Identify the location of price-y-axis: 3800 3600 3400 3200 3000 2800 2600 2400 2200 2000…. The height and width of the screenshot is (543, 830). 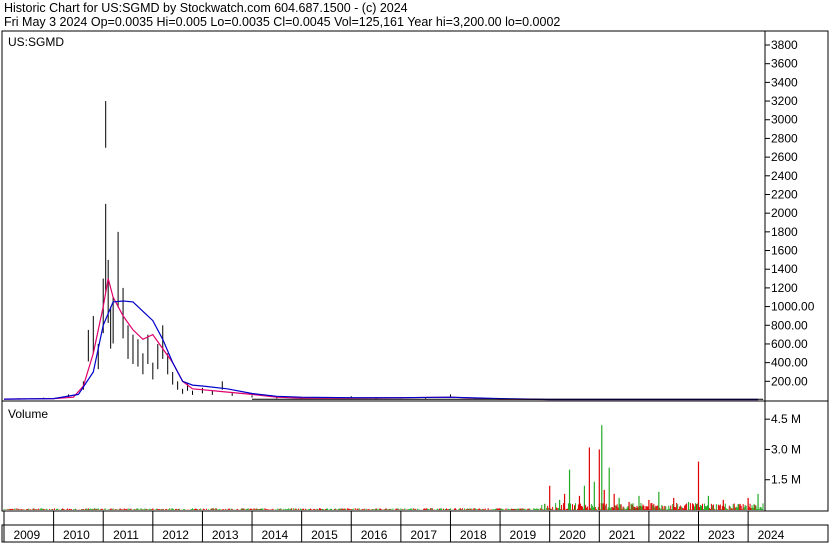
(790, 213).